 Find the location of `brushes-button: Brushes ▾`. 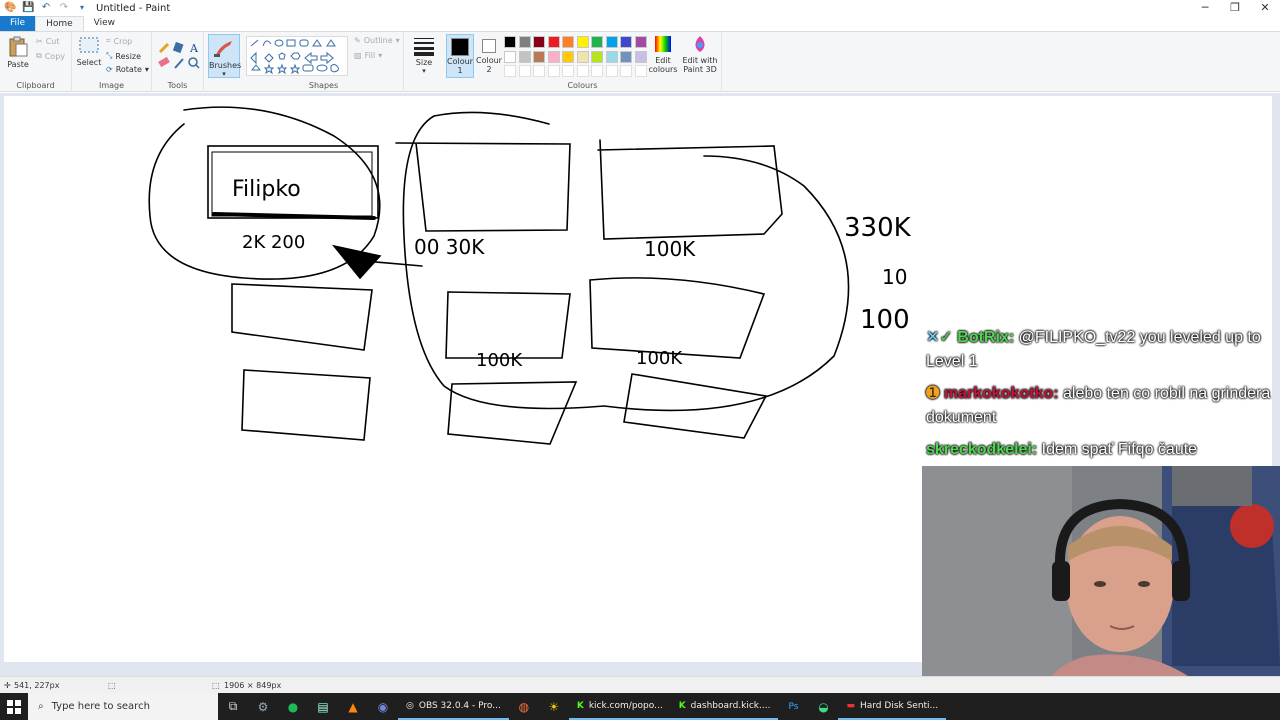

brushes-button: Brushes ▾ is located at coordinates (225, 56).